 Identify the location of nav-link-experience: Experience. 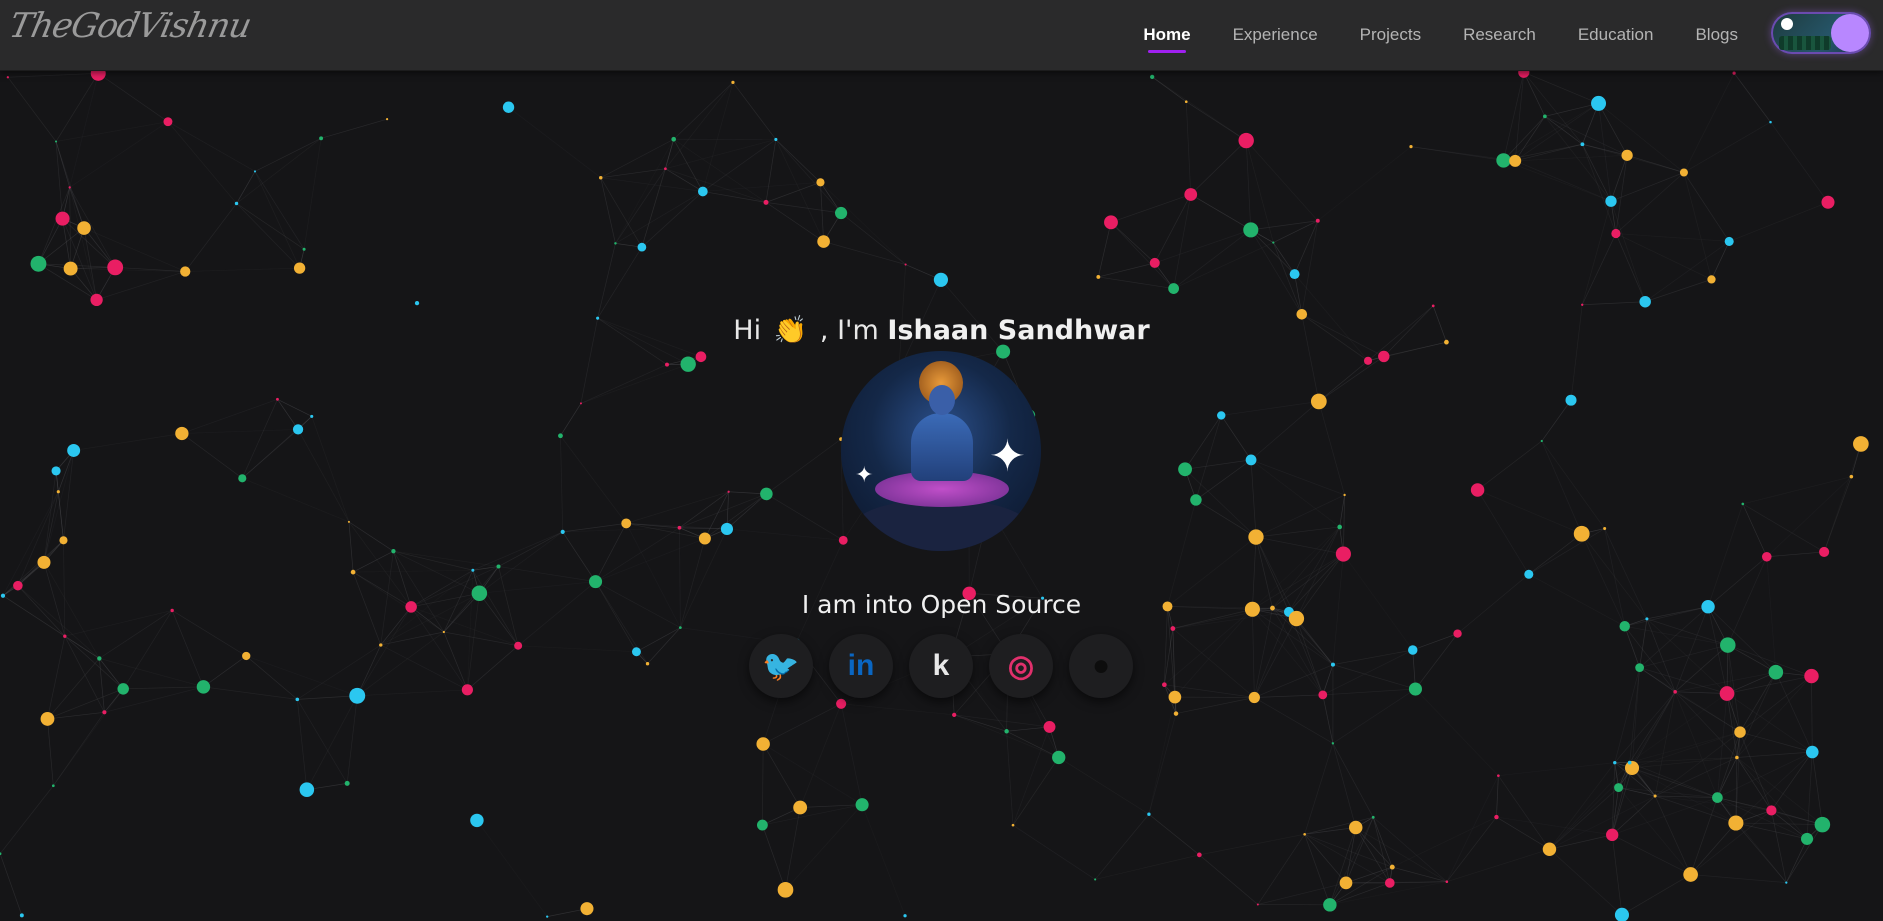
(1275, 35).